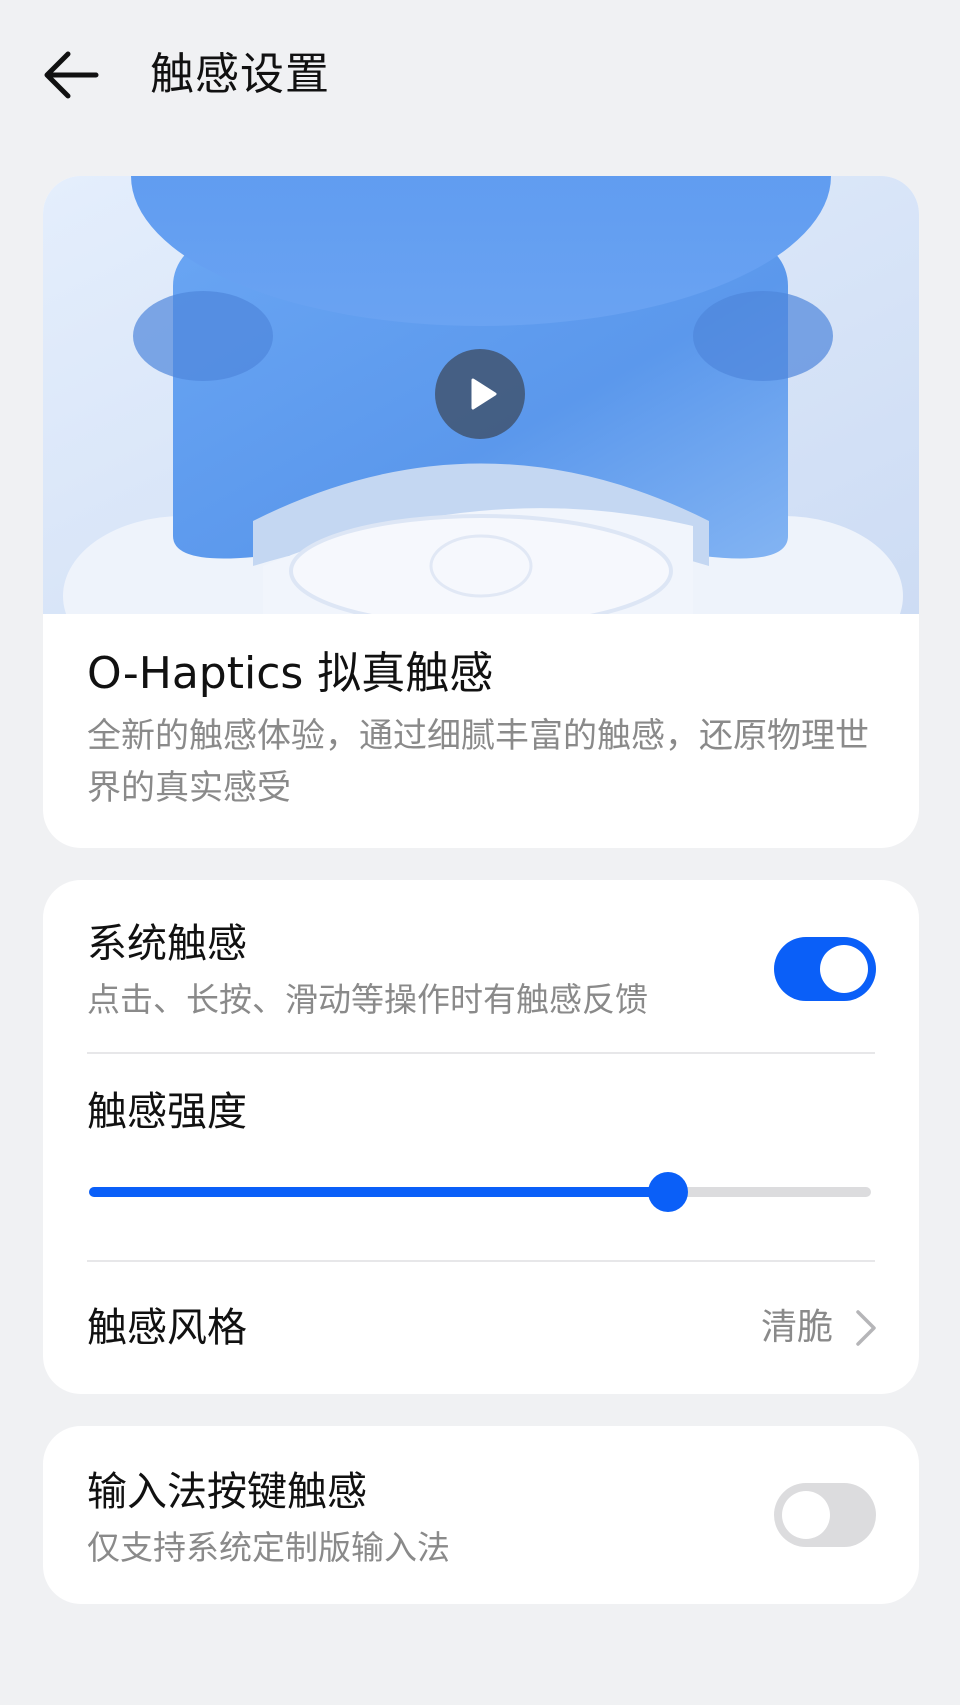  What do you see at coordinates (481, 1515) in the screenshot?
I see `input-method-card: 输入法按键触感 仅支持系统定制版输入法` at bounding box center [481, 1515].